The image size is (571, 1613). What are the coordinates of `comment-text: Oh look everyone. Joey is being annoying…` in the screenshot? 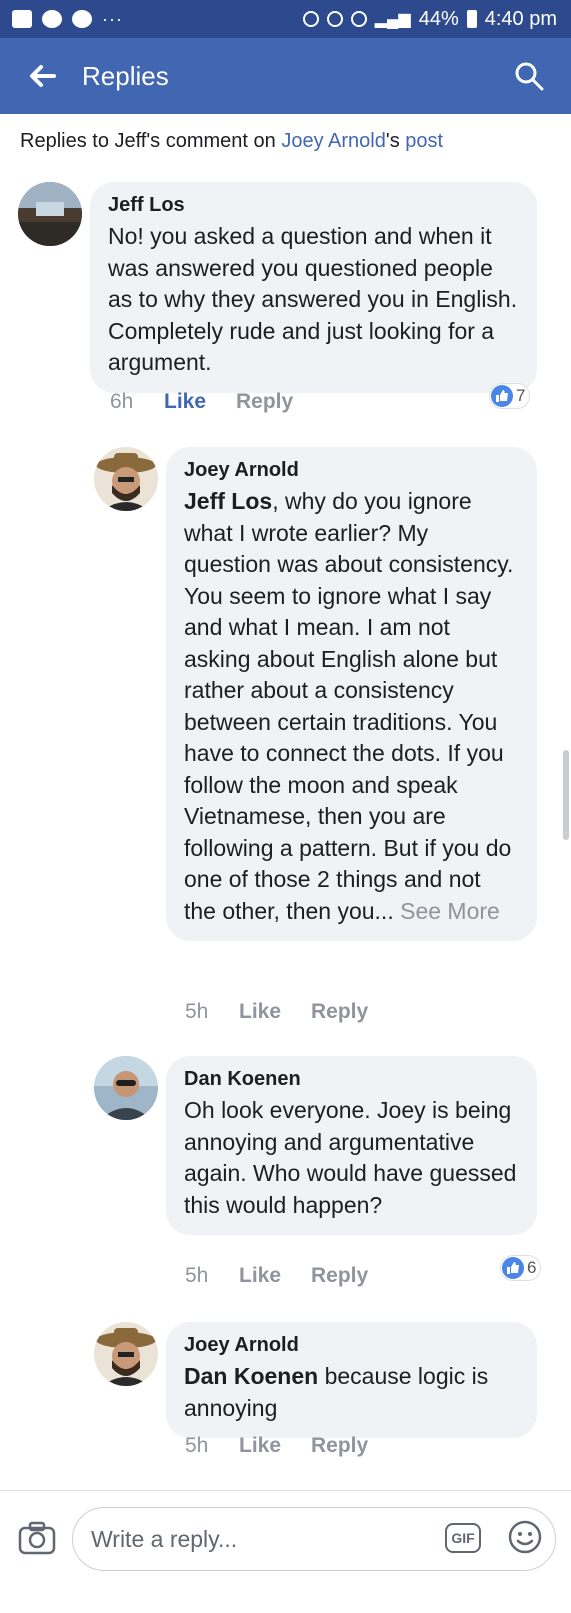 It's located at (350, 1157).